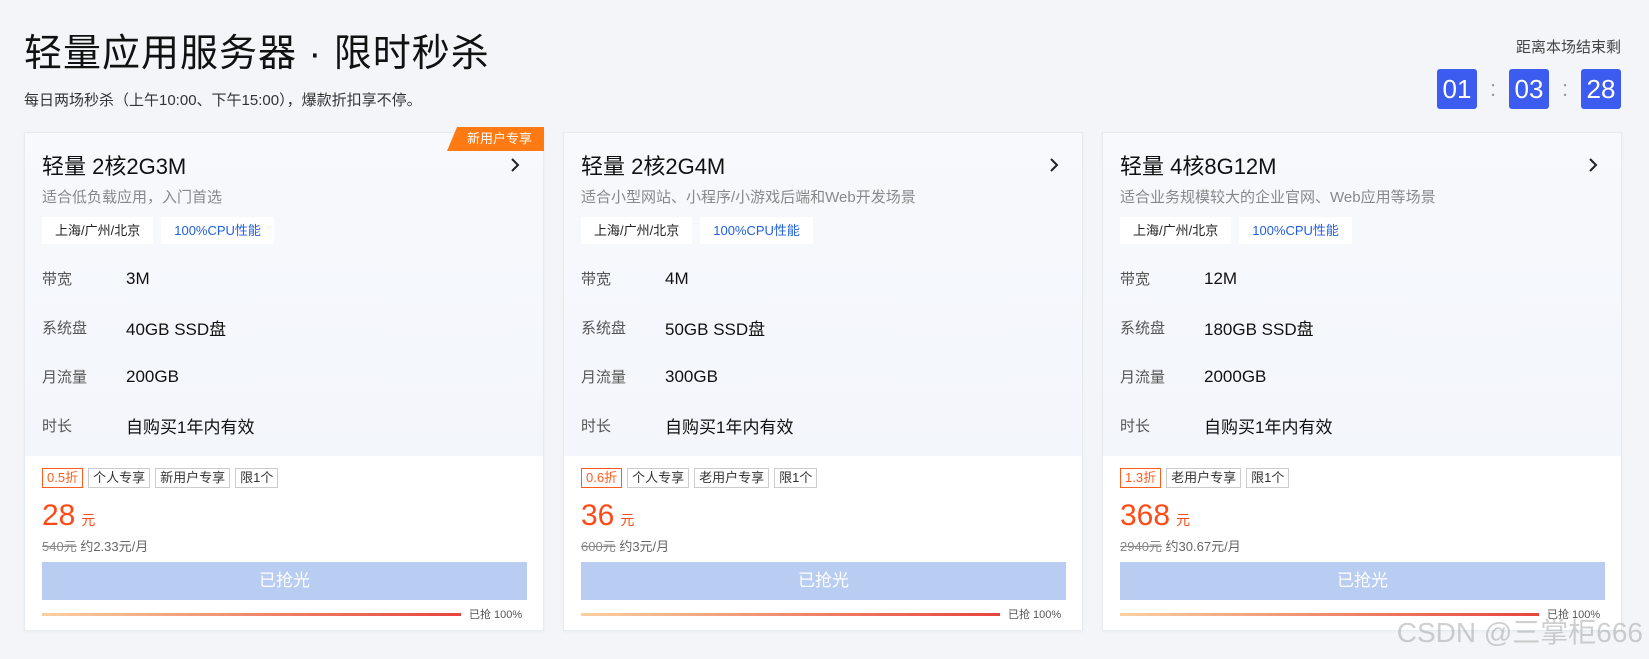 The width and height of the screenshot is (1649, 659). What do you see at coordinates (63, 478) in the screenshot?
I see `discount-badge: 0.5折` at bounding box center [63, 478].